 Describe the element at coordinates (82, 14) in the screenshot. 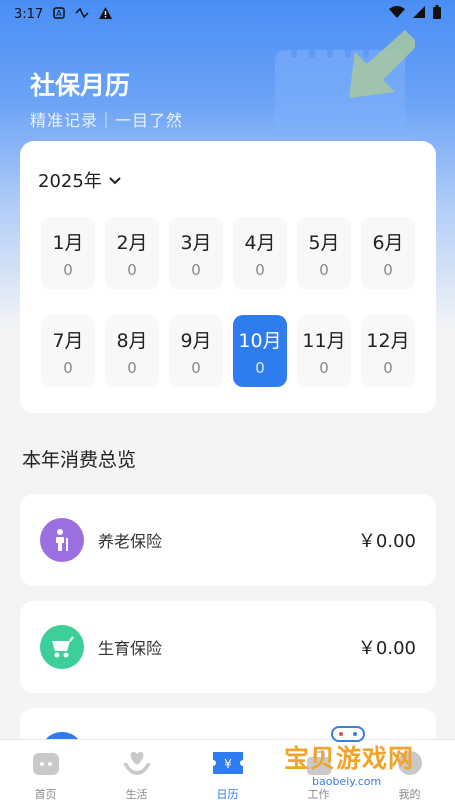

I see `nfc-icon` at that location.